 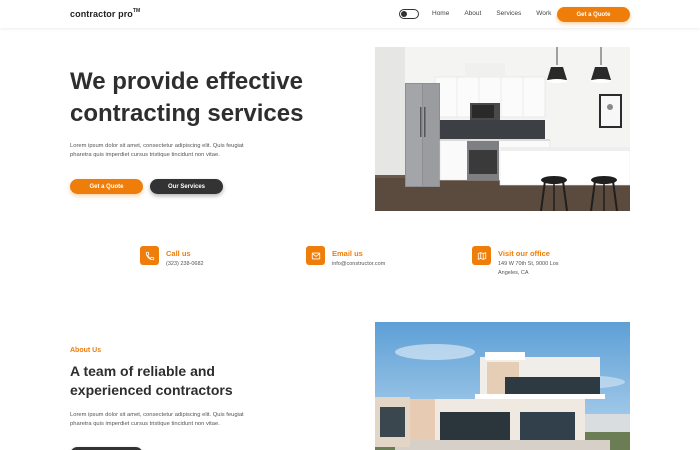 What do you see at coordinates (543, 13) in the screenshot?
I see `nav-link-work: Work` at bounding box center [543, 13].